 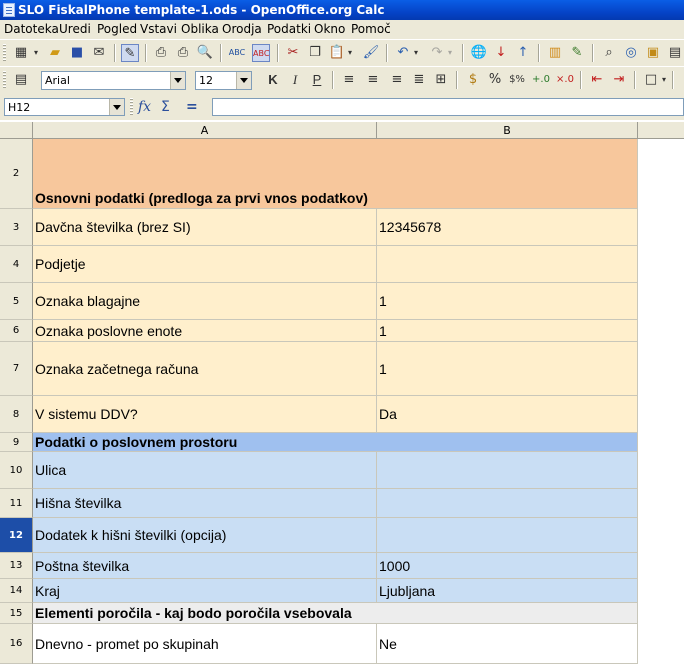 I want to click on print-icon: ⎙, so click(x=183, y=53).